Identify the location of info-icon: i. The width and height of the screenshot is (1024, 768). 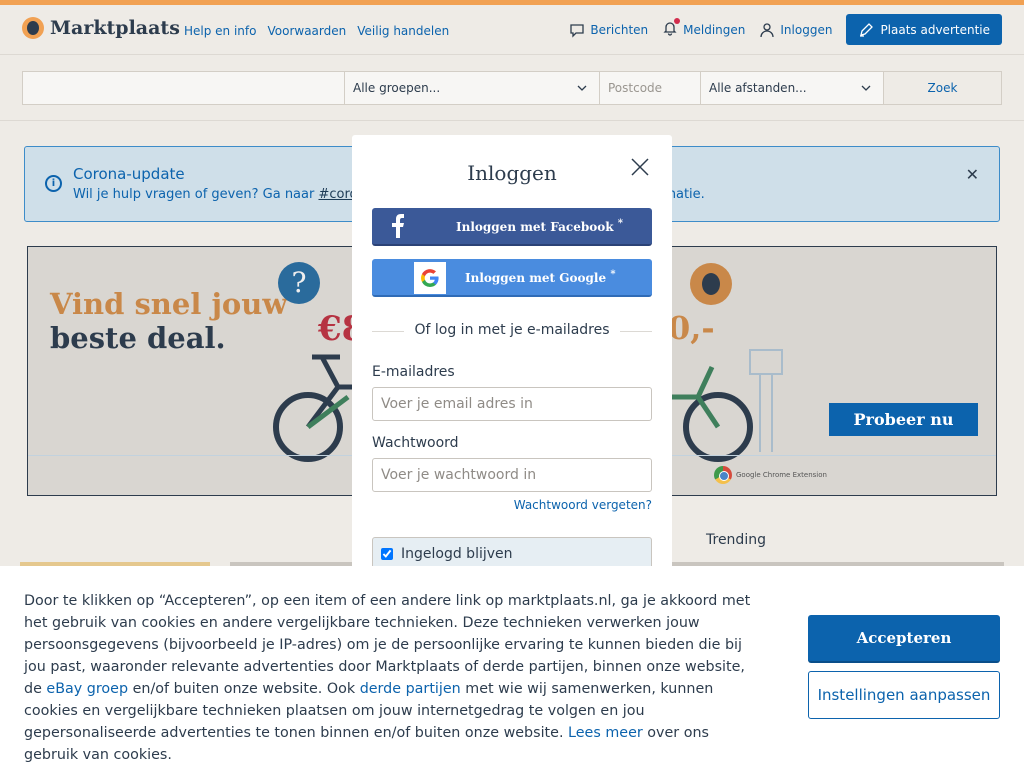
(53, 183).